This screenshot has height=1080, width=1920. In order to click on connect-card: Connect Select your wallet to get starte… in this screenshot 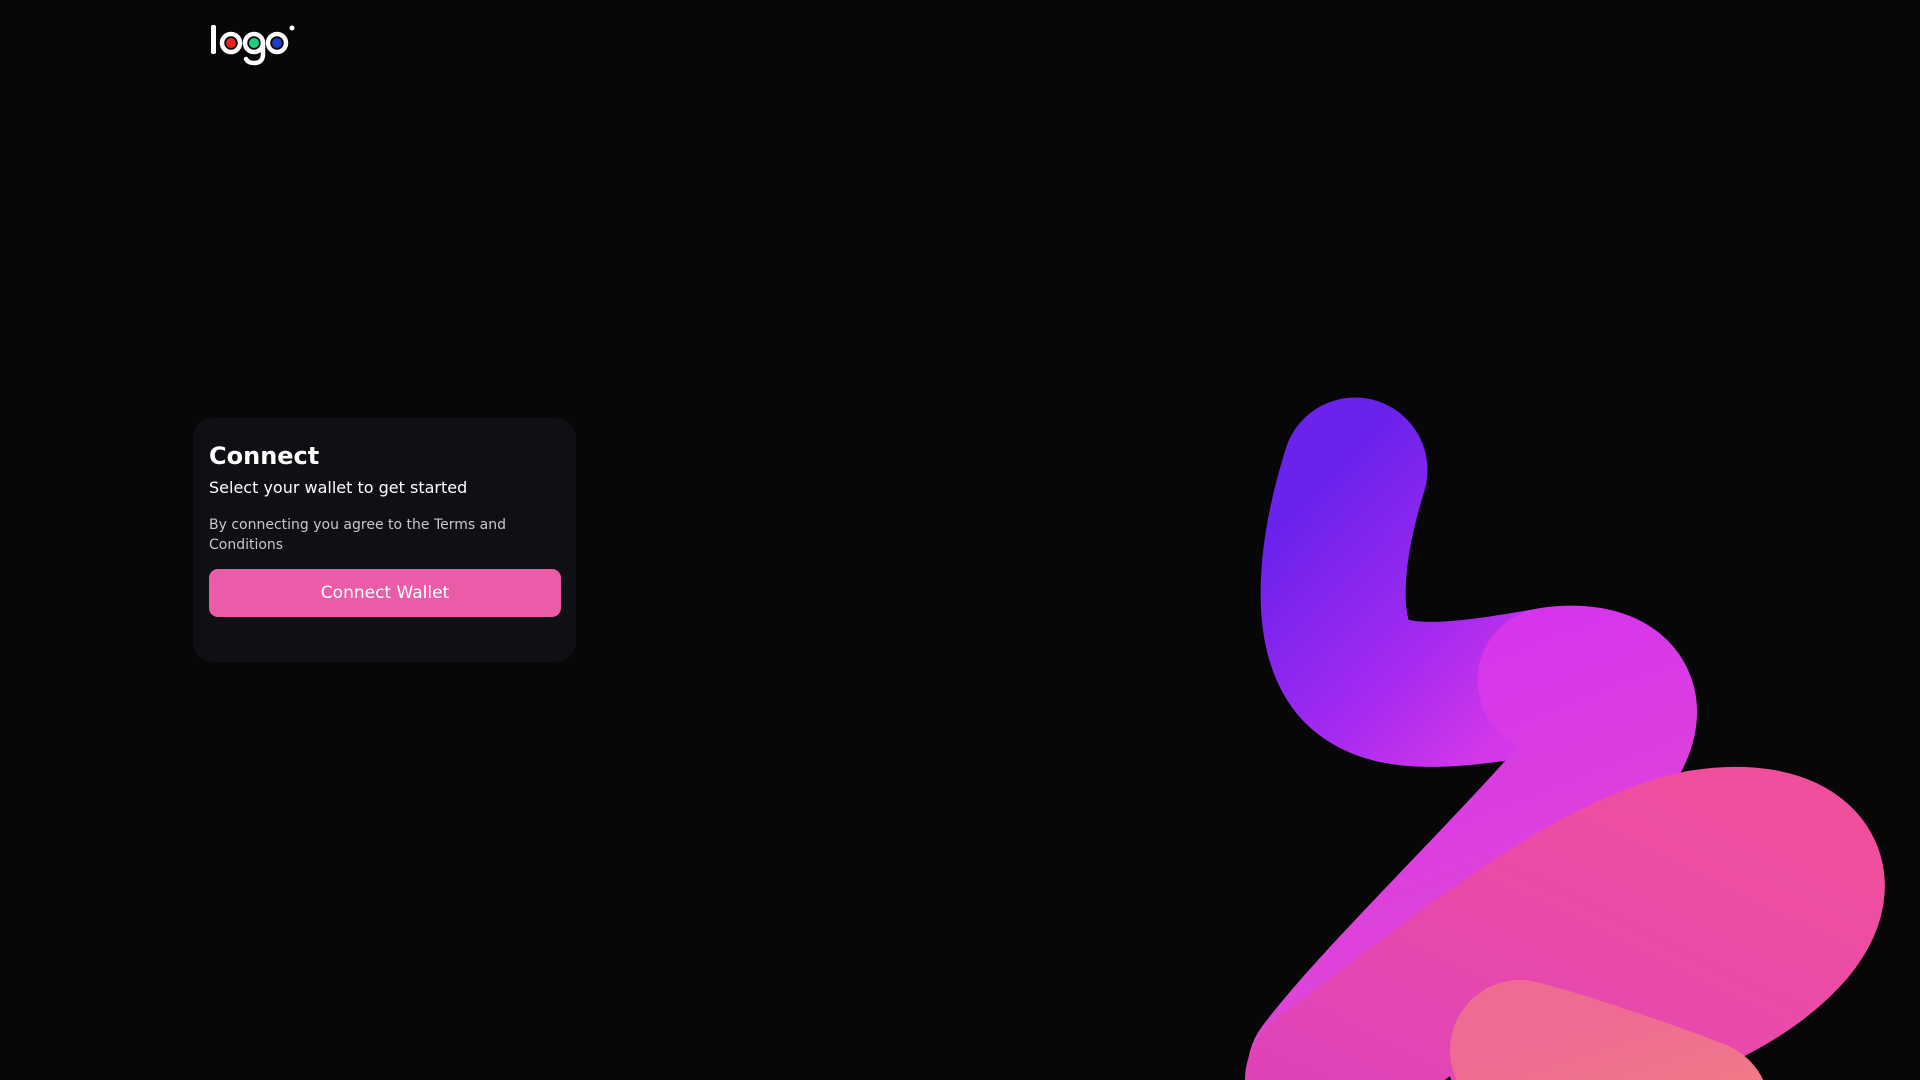, I will do `click(384, 540)`.